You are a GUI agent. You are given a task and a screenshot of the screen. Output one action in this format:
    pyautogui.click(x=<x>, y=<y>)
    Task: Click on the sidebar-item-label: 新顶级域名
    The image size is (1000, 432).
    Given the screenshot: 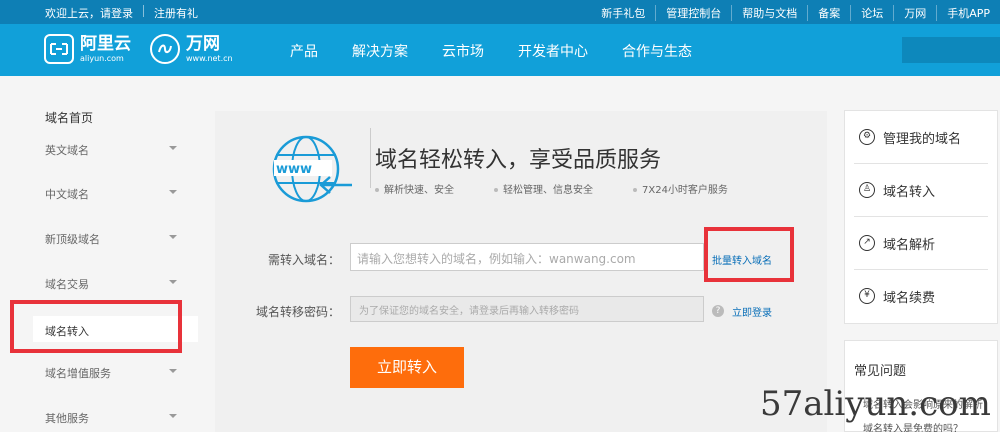 What is the action you would take?
    pyautogui.click(x=72, y=239)
    